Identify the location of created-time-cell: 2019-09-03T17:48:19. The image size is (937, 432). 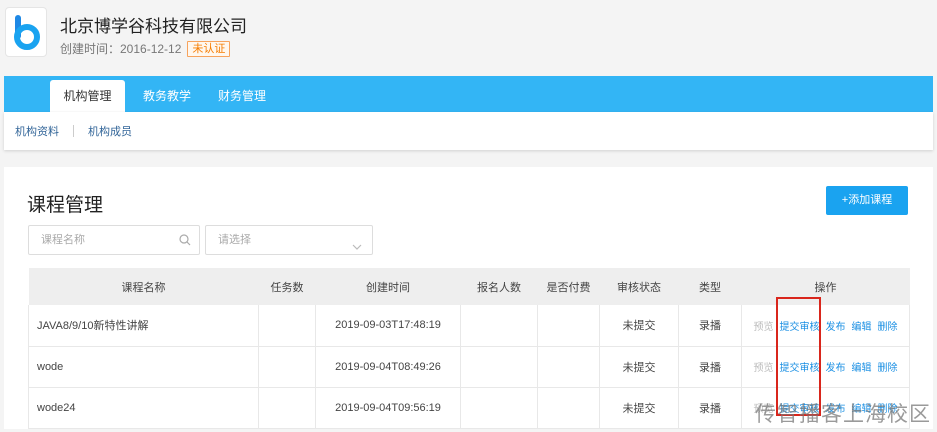
(388, 326).